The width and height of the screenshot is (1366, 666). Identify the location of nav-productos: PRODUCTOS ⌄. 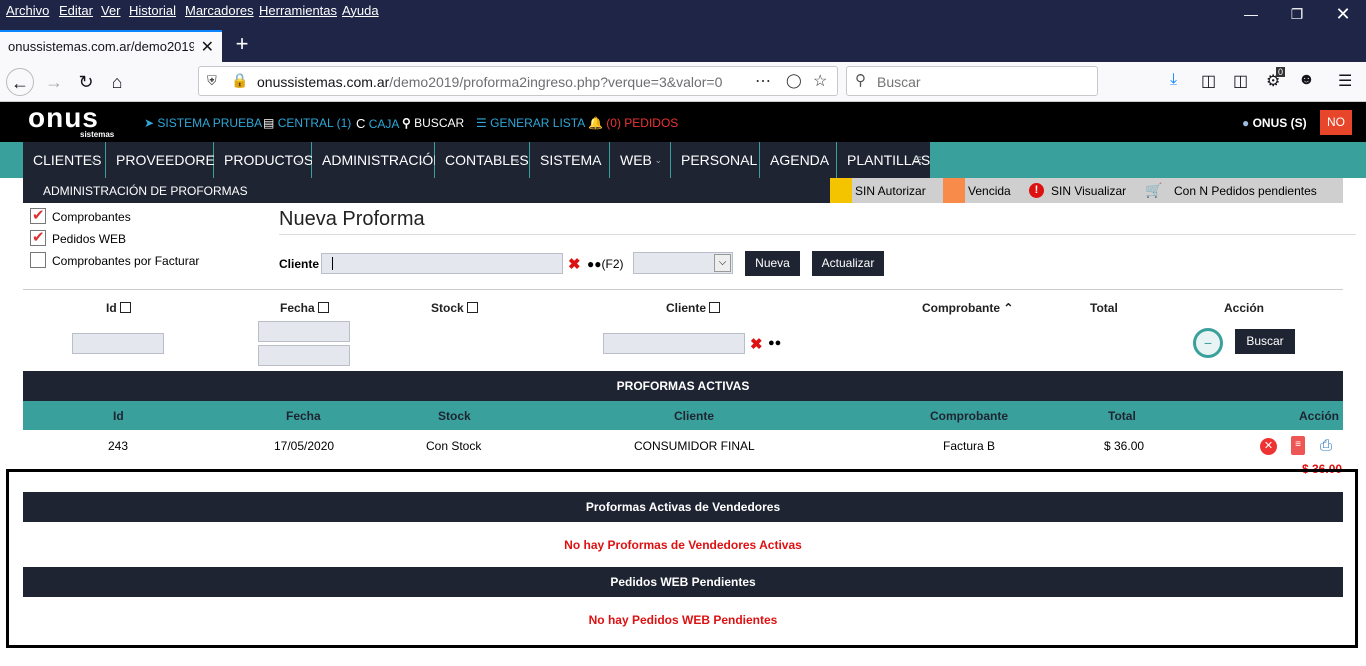
(263, 160).